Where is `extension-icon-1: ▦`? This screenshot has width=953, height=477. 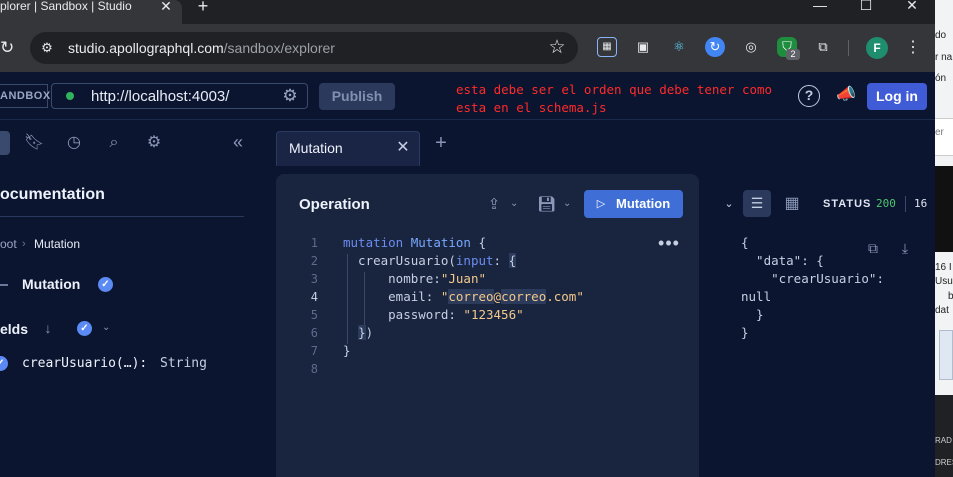
extension-icon-1: ▦ is located at coordinates (607, 47).